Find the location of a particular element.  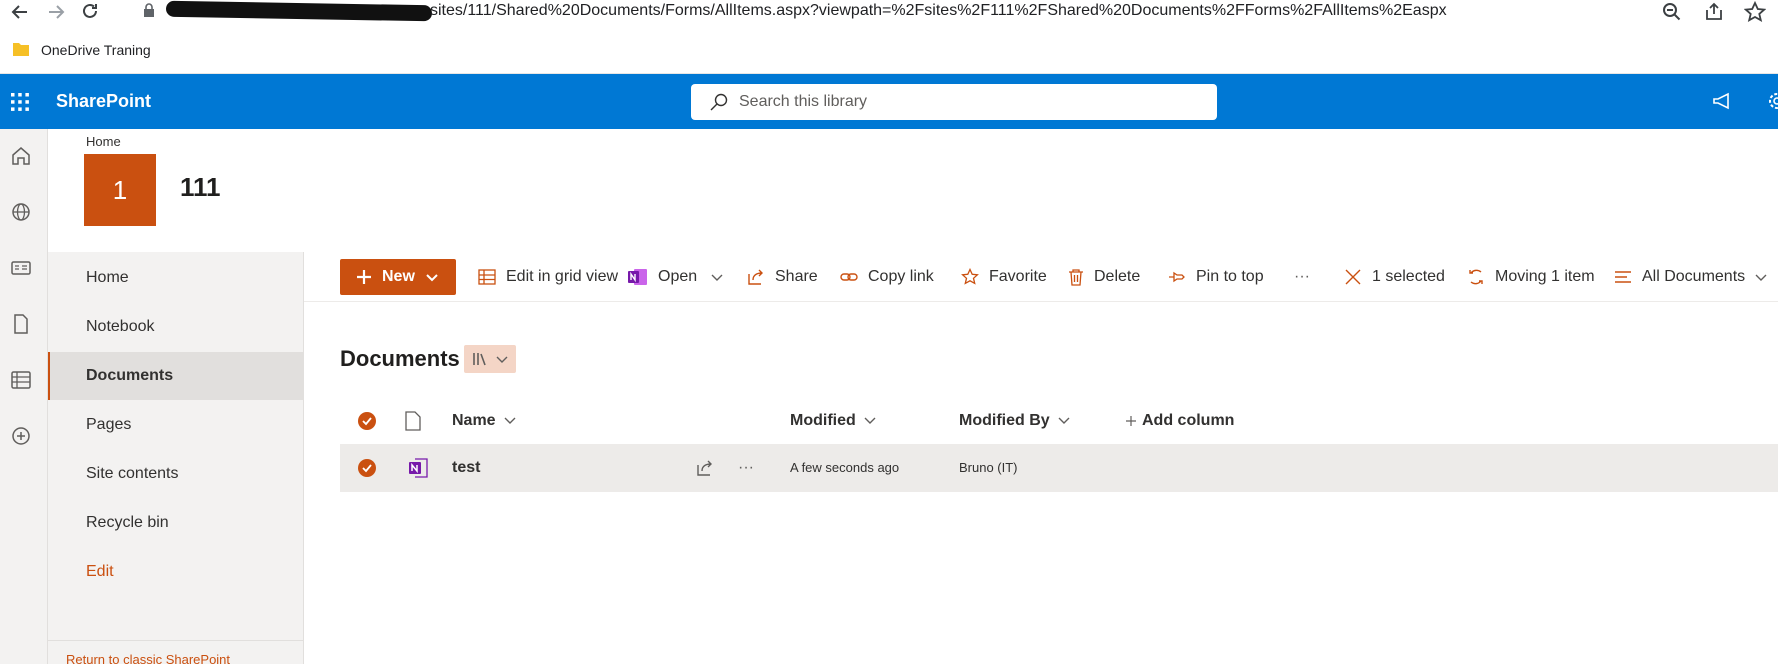

create-icon is located at coordinates (21, 436).